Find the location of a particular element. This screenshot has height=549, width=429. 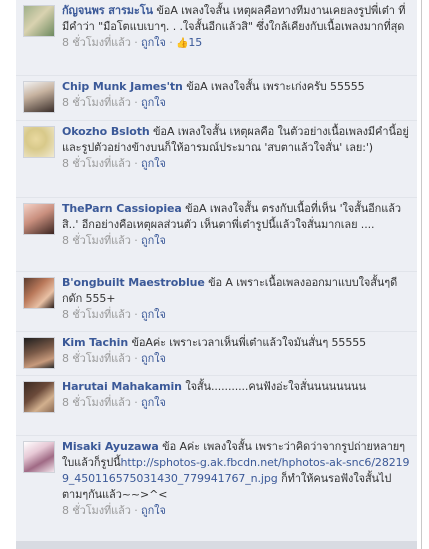

comment-author: B'ongbuilt Maestroblue is located at coordinates (133, 282).